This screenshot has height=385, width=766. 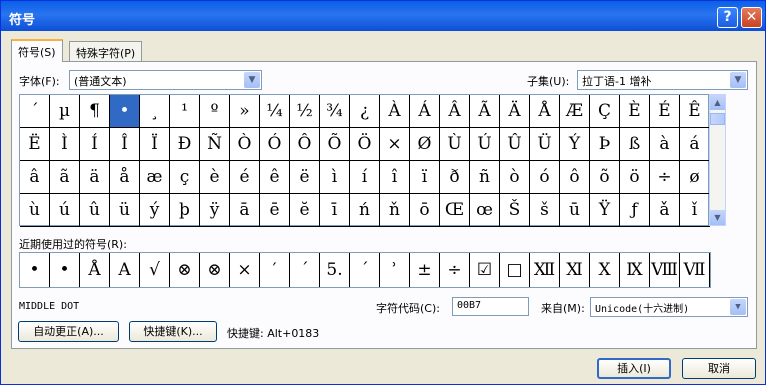 What do you see at coordinates (275, 111) in the screenshot?
I see `symbol-cell: ¼` at bounding box center [275, 111].